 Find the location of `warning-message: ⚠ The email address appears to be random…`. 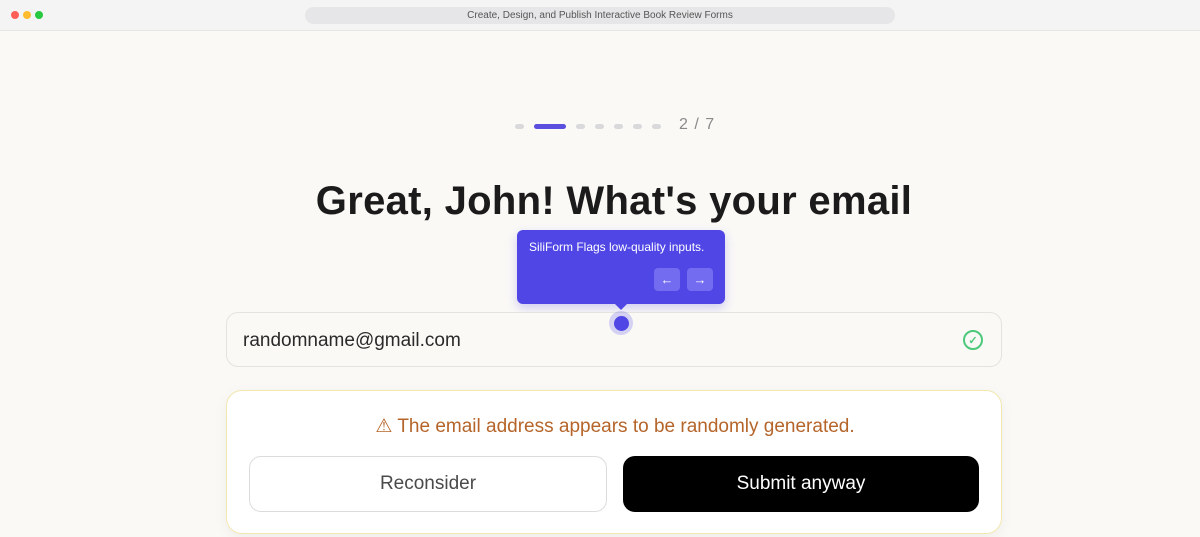

warning-message: ⚠ The email address appears to be random… is located at coordinates (615, 426).